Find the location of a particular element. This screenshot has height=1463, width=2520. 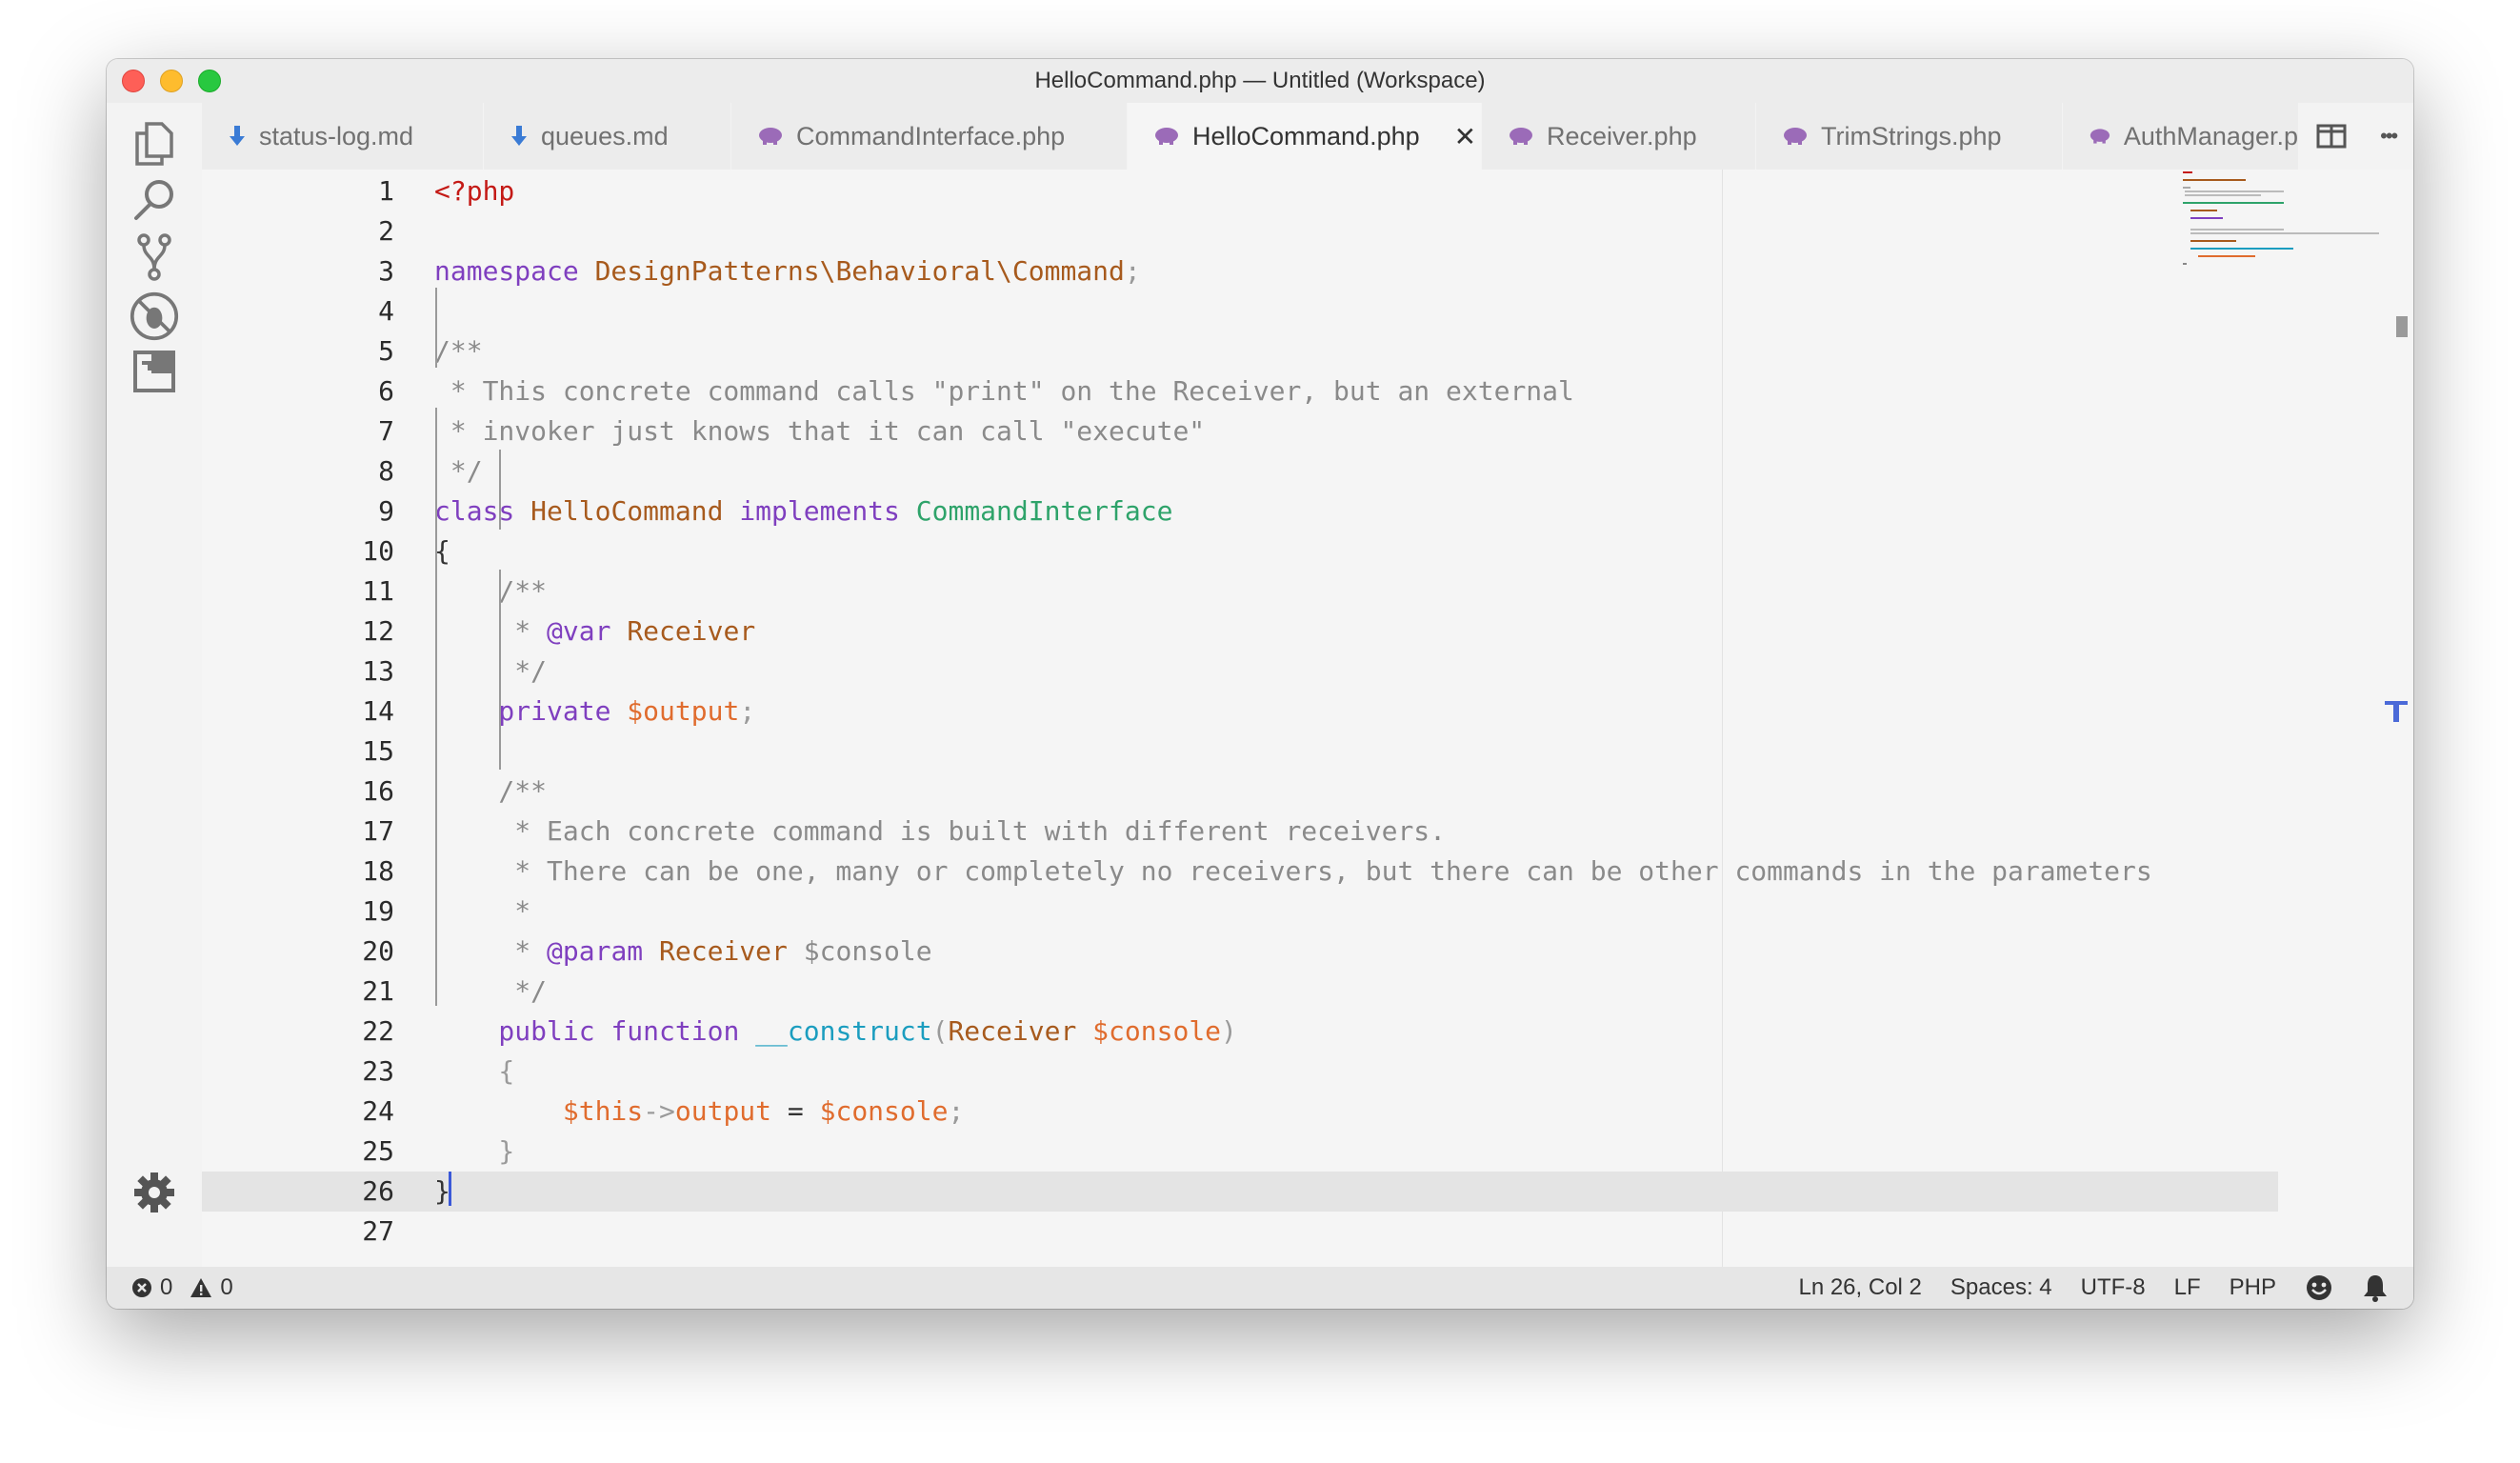

encoding: UTF-8 is located at coordinates (2113, 1288).